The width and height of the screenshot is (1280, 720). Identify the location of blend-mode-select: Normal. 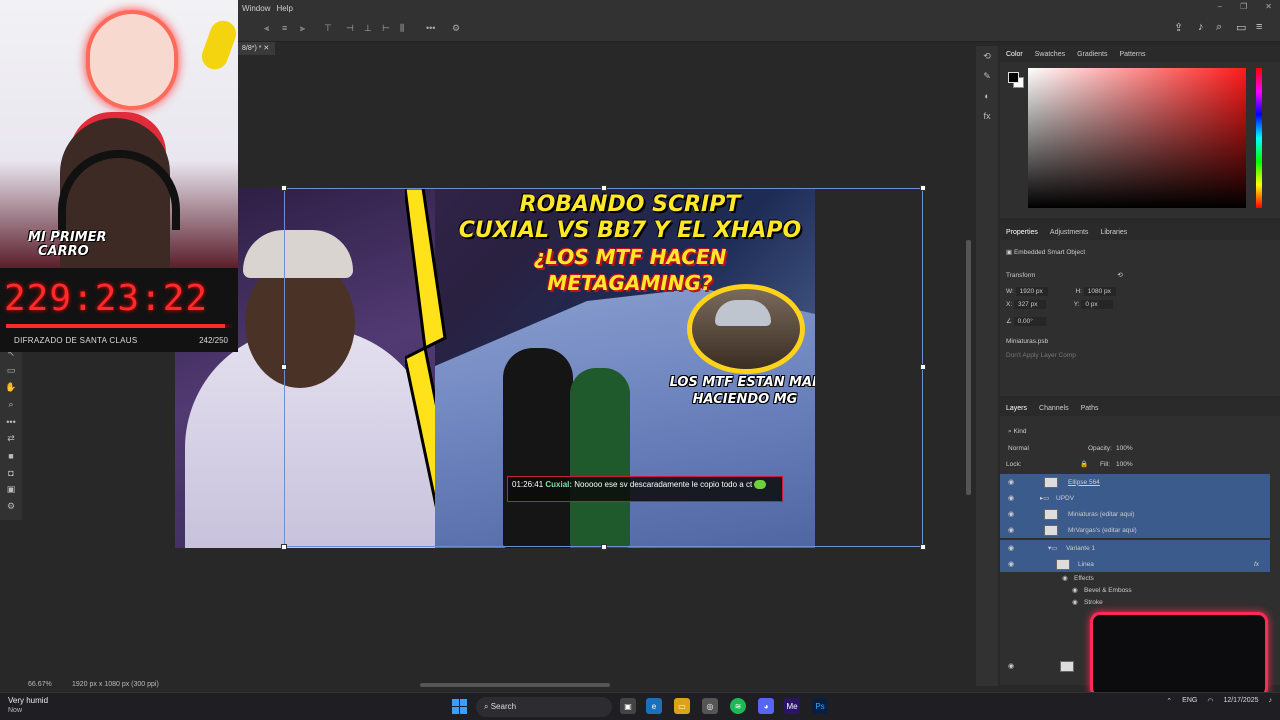
(1018, 448).